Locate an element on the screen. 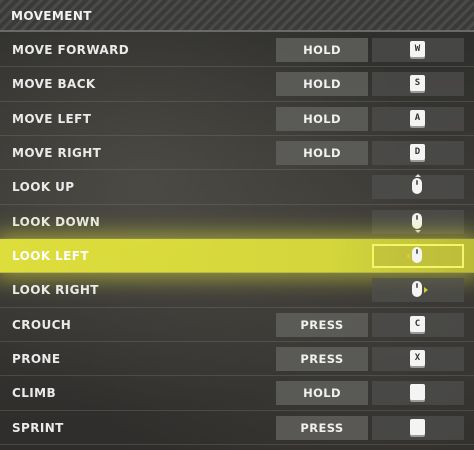 This screenshot has height=450, width=474. key-binding-slot: S is located at coordinates (418, 84).